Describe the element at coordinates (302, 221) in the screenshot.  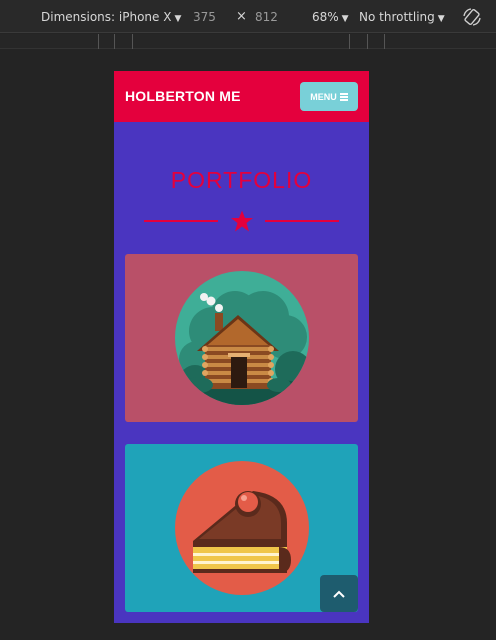
I see `divider-right` at that location.